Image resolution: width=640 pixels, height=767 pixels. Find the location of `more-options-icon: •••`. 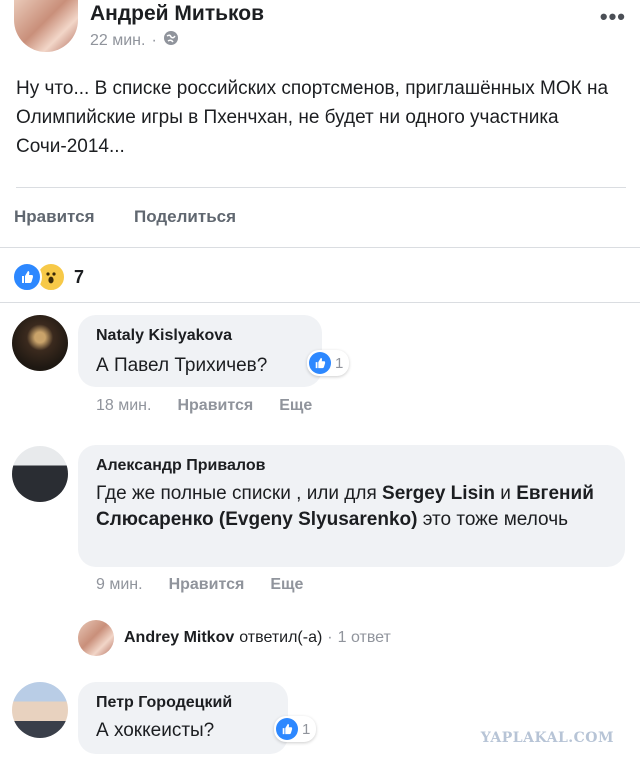

more-options-icon: ••• is located at coordinates (613, 17).